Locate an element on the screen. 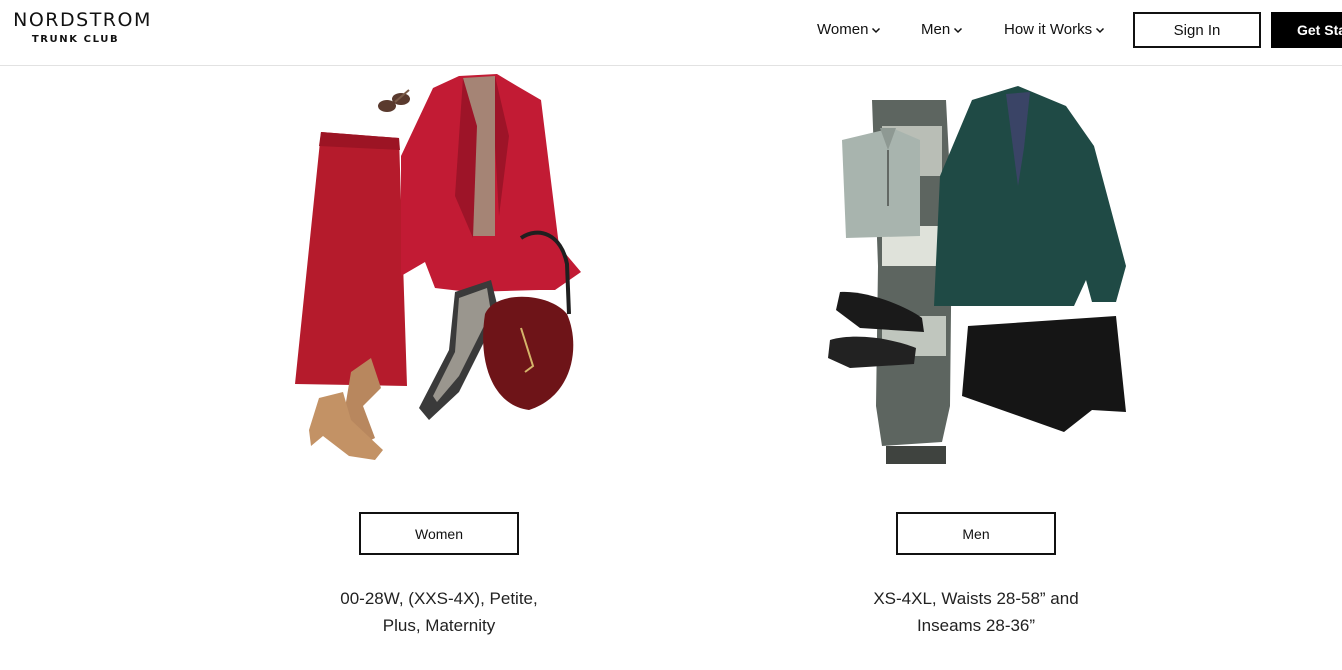  sunglasses-shape is located at coordinates (394, 100).